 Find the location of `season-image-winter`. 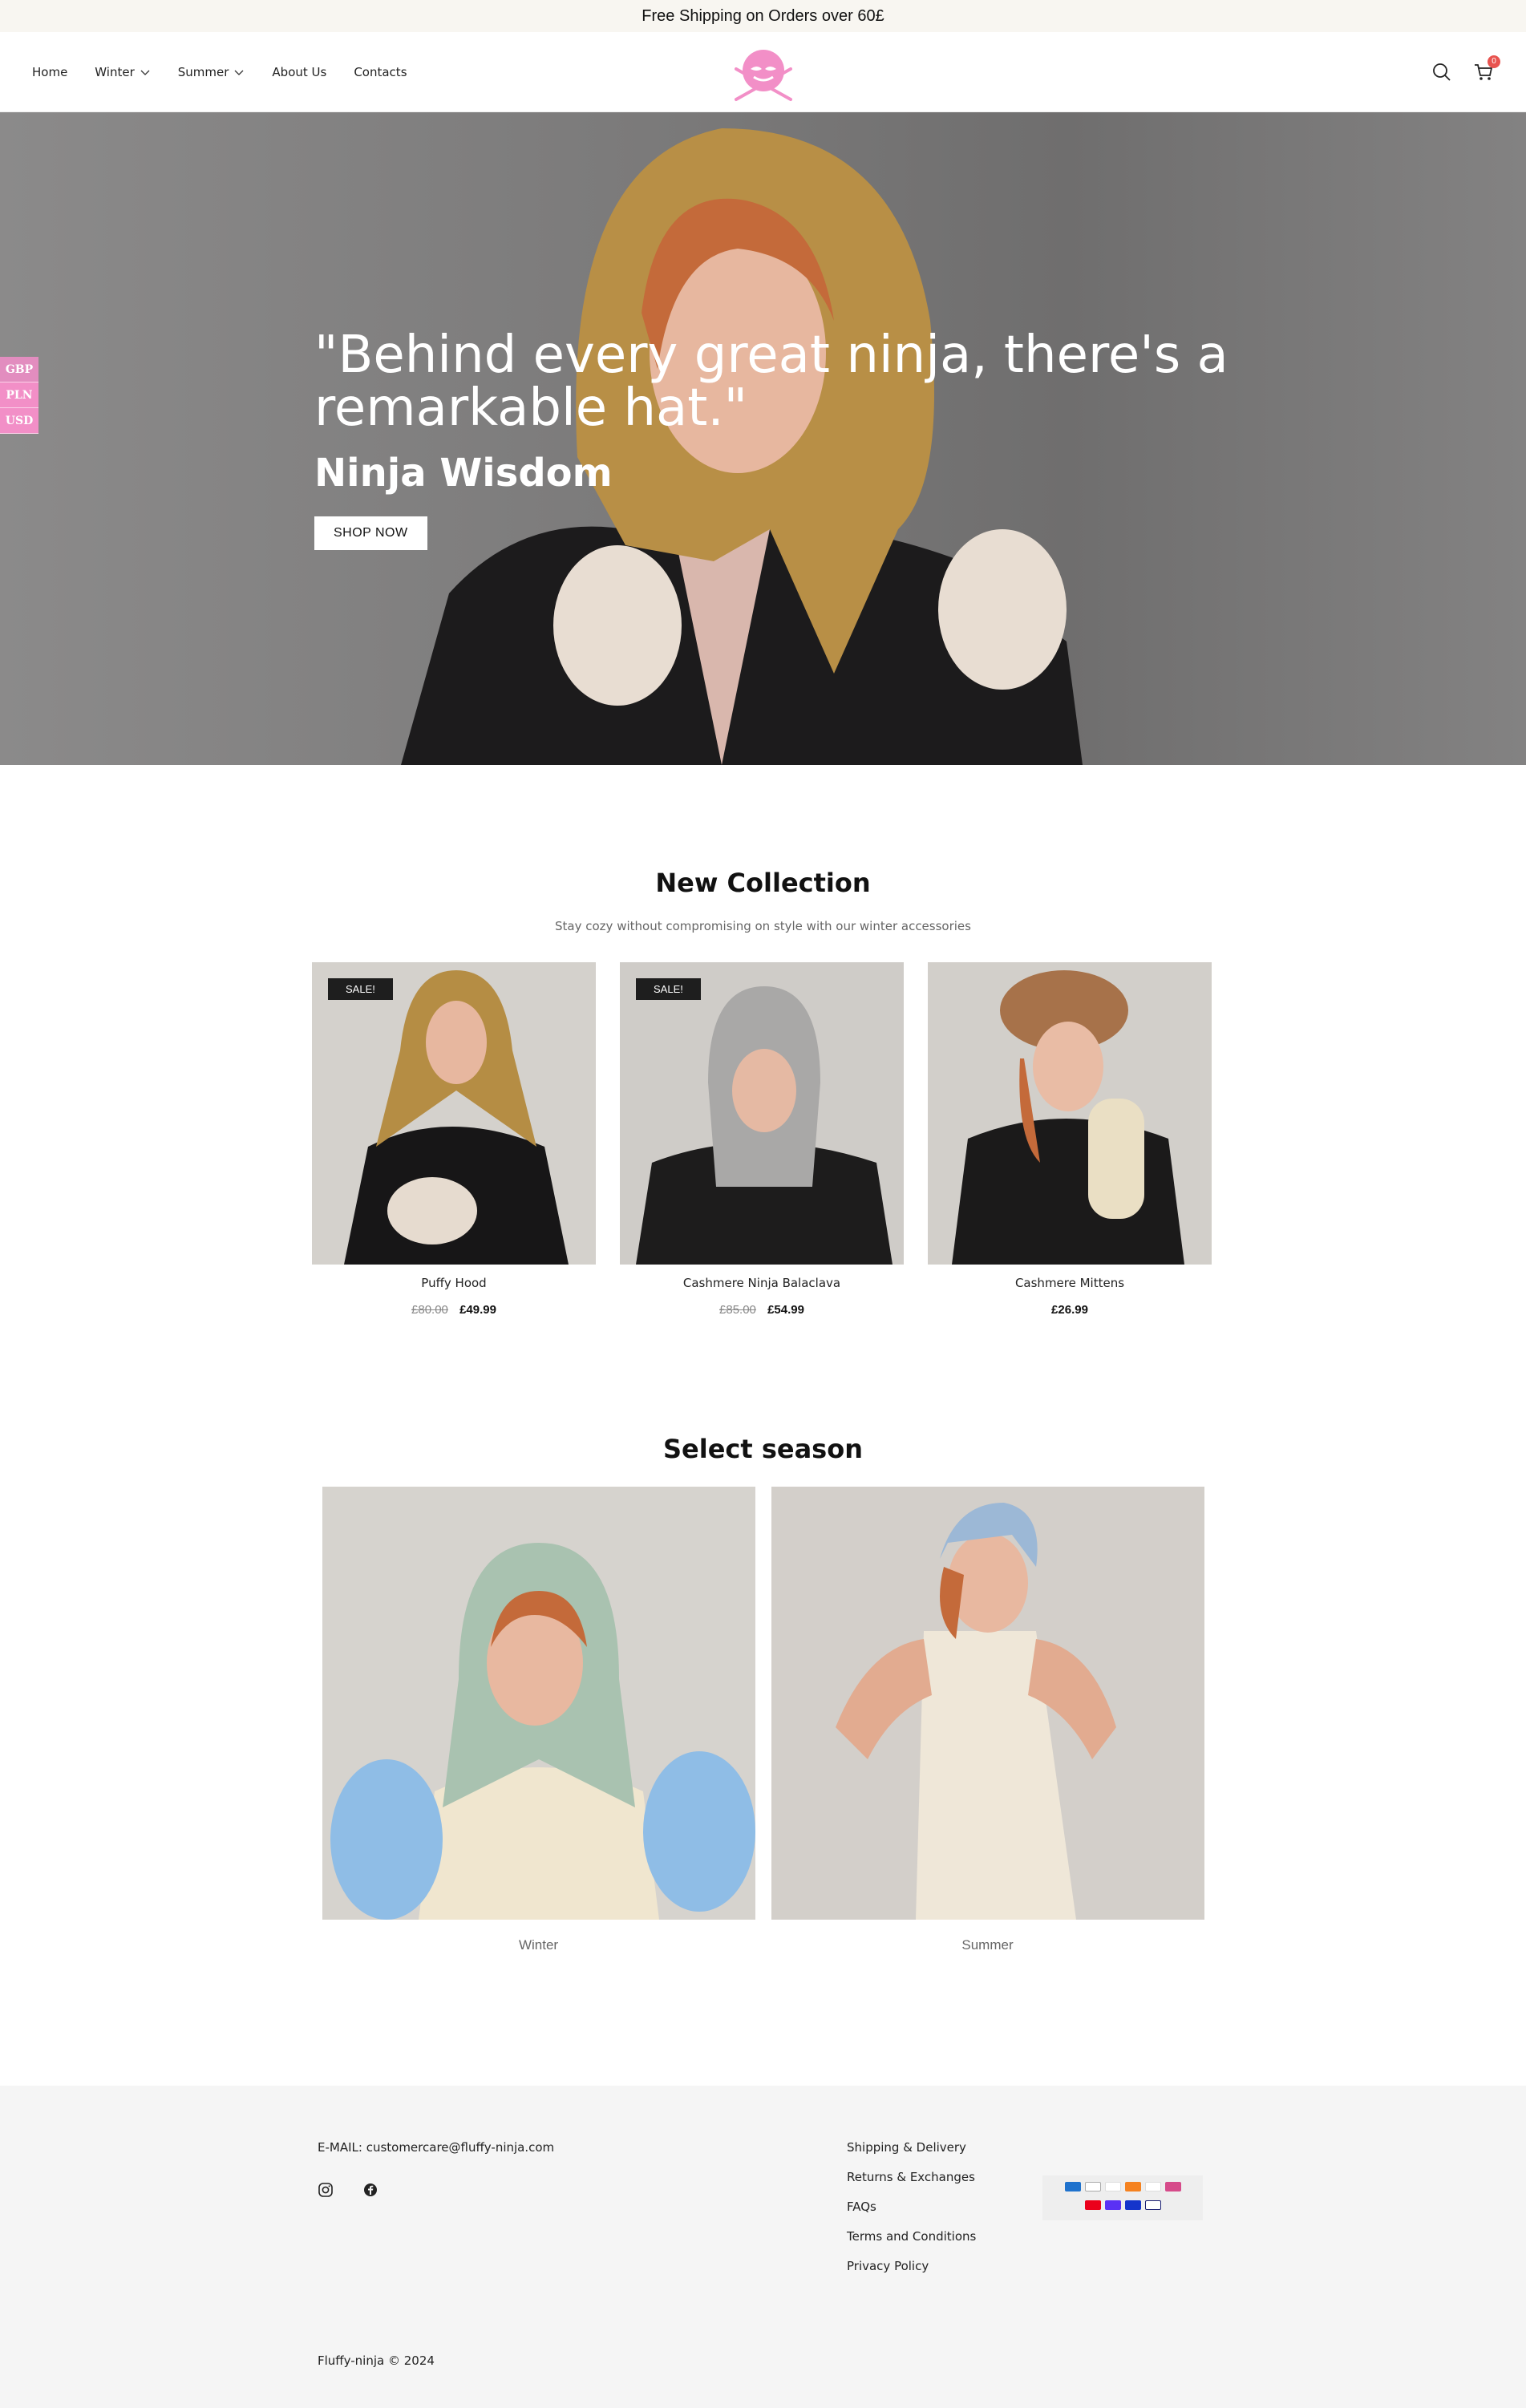

season-image-winter is located at coordinates (538, 1704).